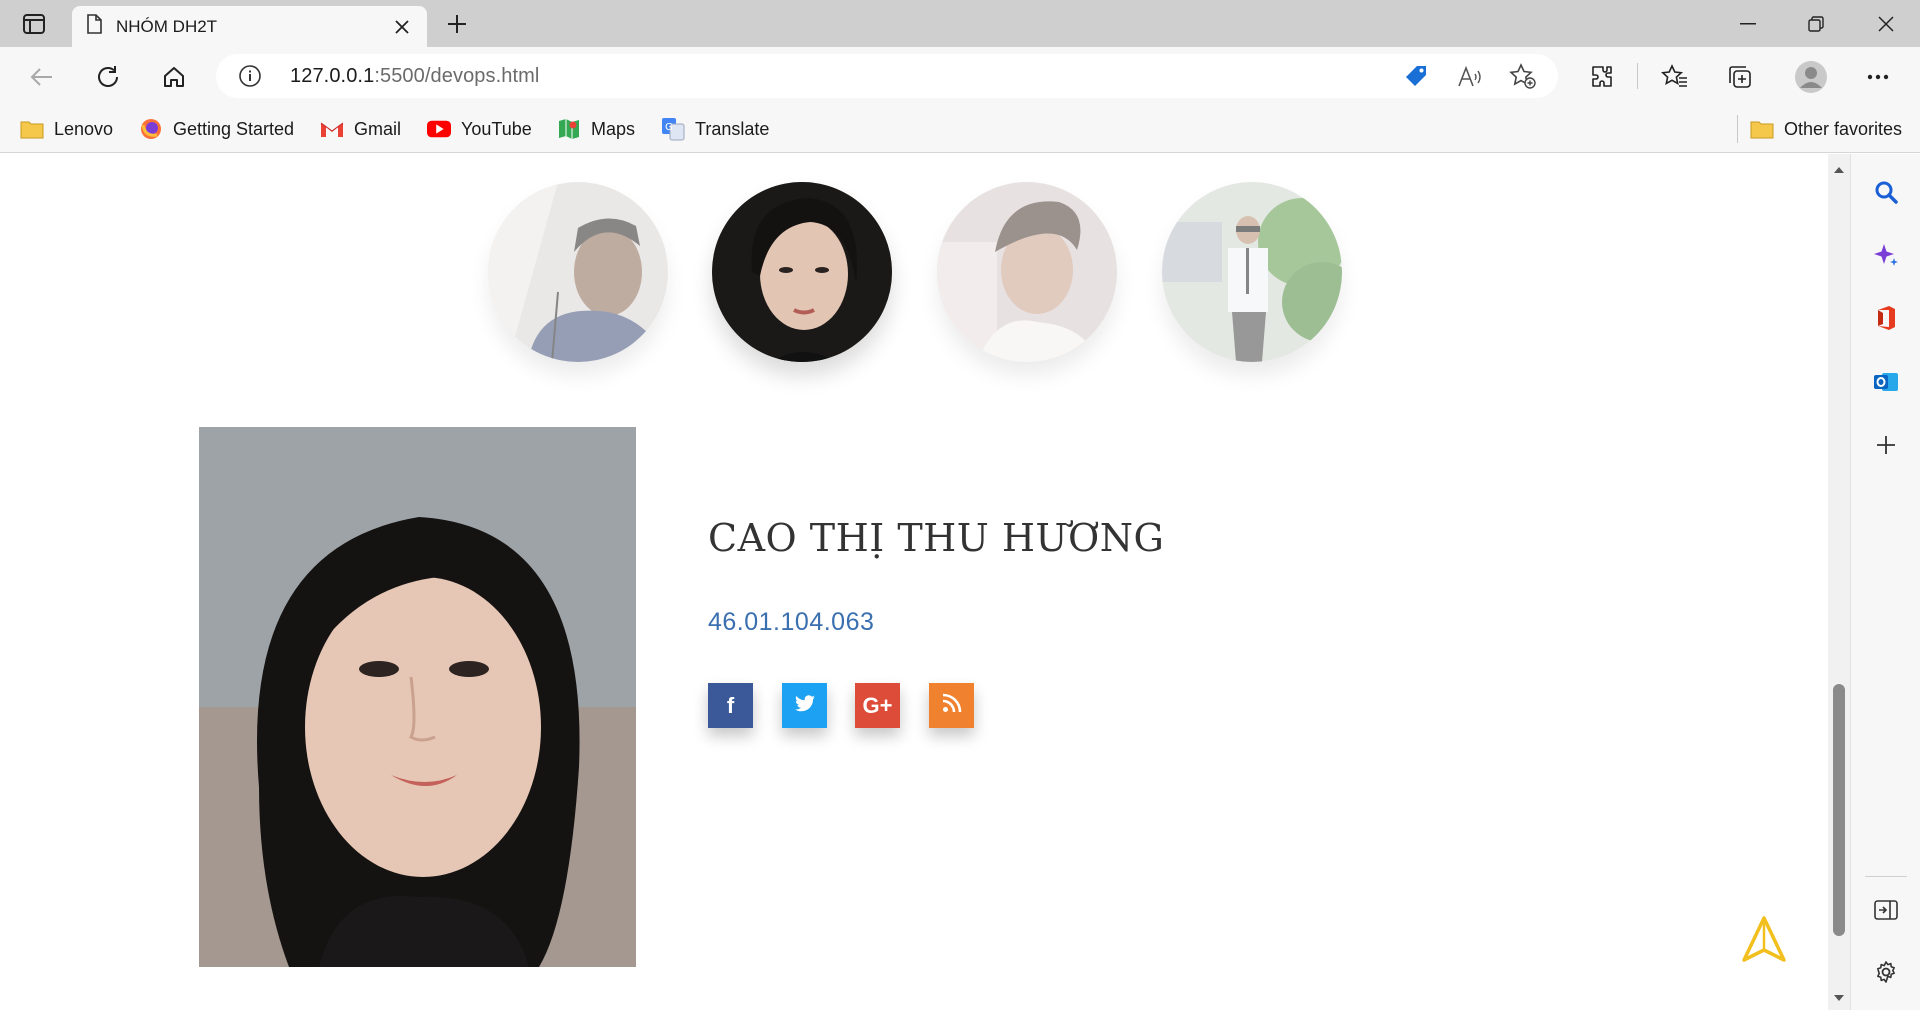 The image size is (1920, 1010). What do you see at coordinates (1839, 996) in the screenshot?
I see `scroll-down-icon` at bounding box center [1839, 996].